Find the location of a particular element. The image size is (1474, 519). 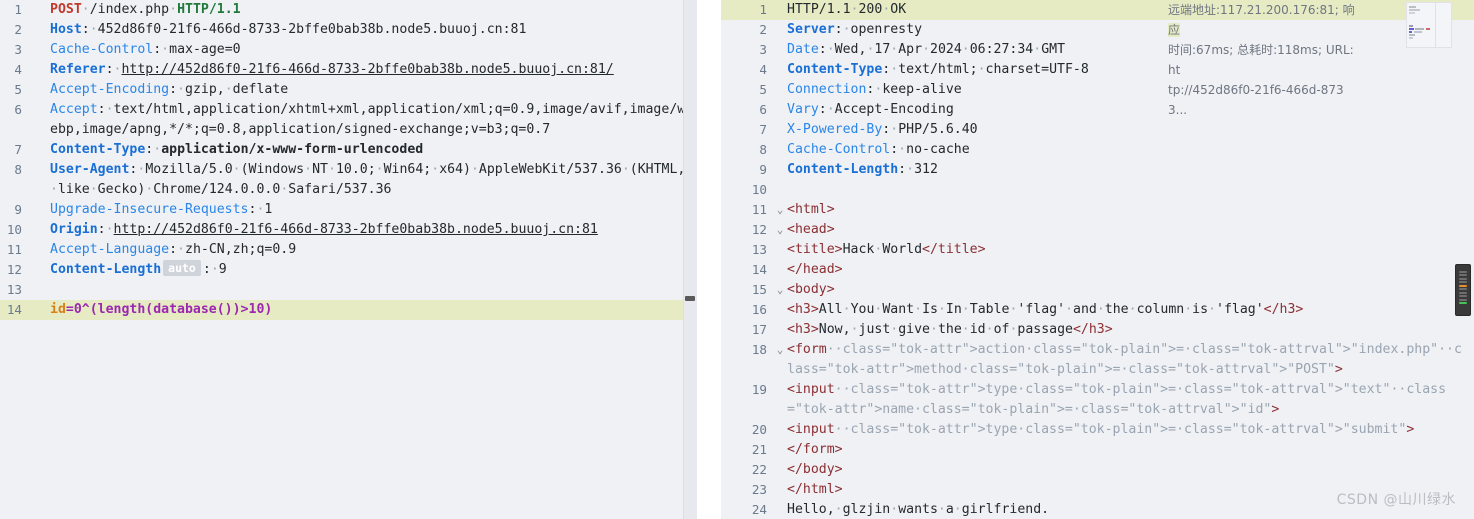

request-scrollbar-track is located at coordinates (690, 259).